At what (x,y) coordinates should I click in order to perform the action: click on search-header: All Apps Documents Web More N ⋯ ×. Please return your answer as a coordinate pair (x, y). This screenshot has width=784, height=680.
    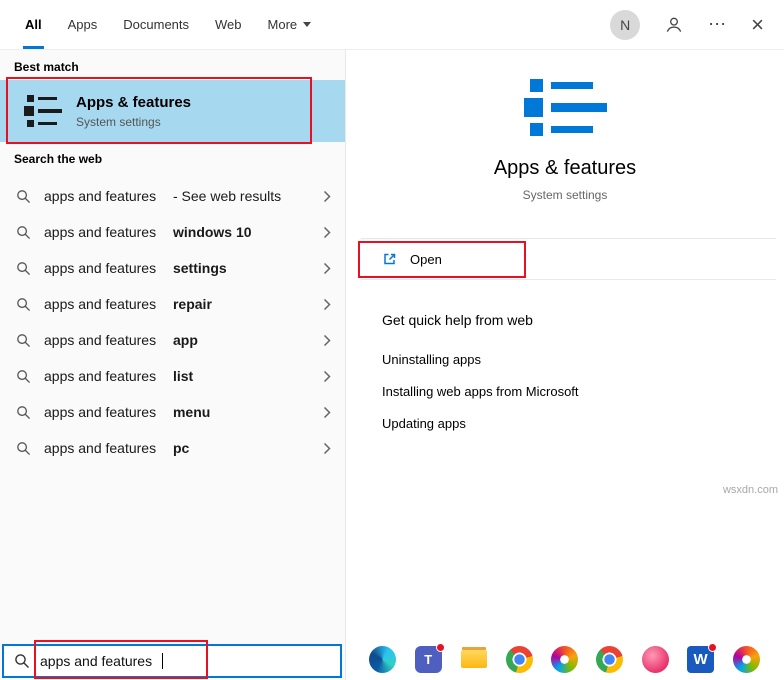
    Looking at the image, I should click on (392, 25).